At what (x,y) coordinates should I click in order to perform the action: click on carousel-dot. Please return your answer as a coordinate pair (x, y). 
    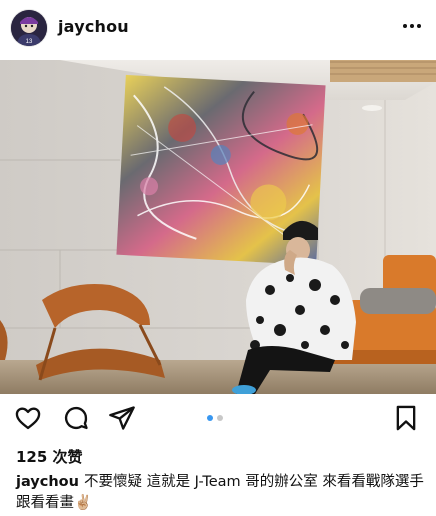
    Looking at the image, I should click on (220, 418).